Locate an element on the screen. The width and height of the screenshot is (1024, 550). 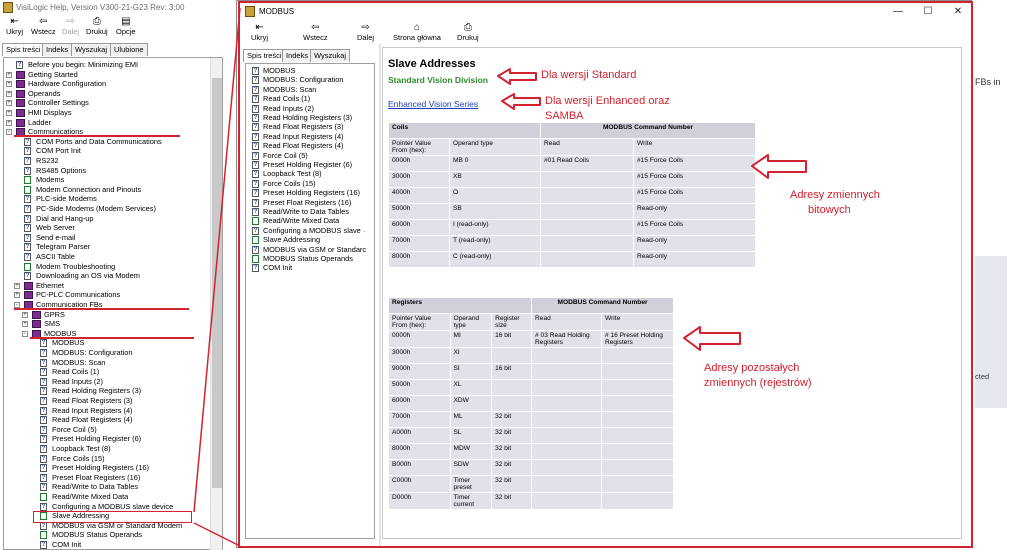
tree-item-label: Send e-mail is located at coordinates (56, 237).